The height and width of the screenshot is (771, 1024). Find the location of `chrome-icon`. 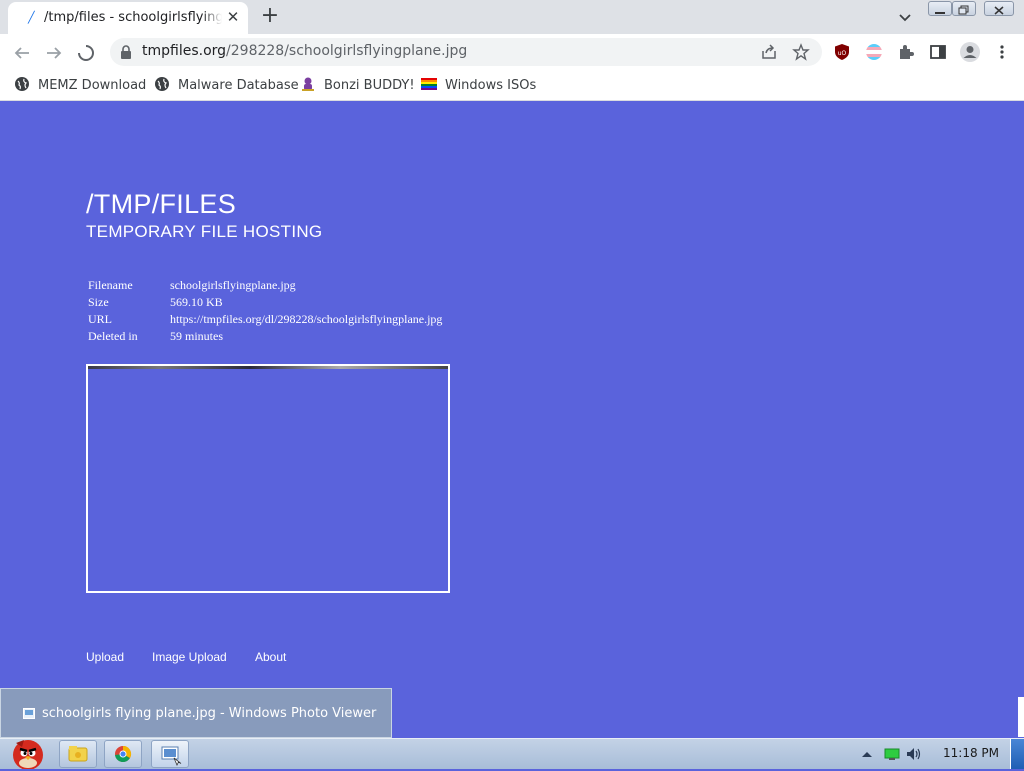

chrome-icon is located at coordinates (123, 754).